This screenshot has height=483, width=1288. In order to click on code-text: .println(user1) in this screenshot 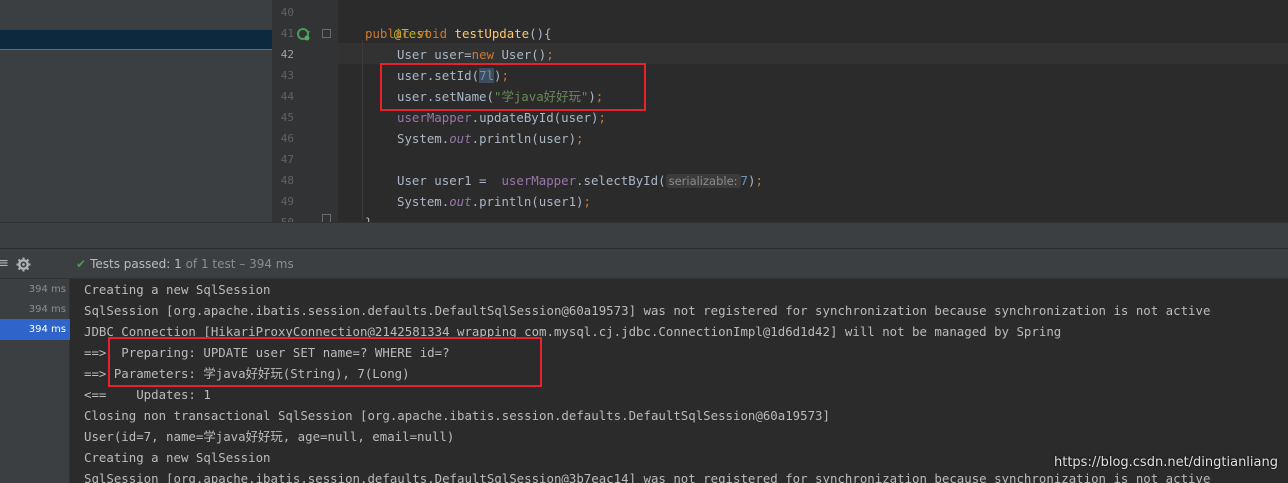, I will do `click(527, 201)`.